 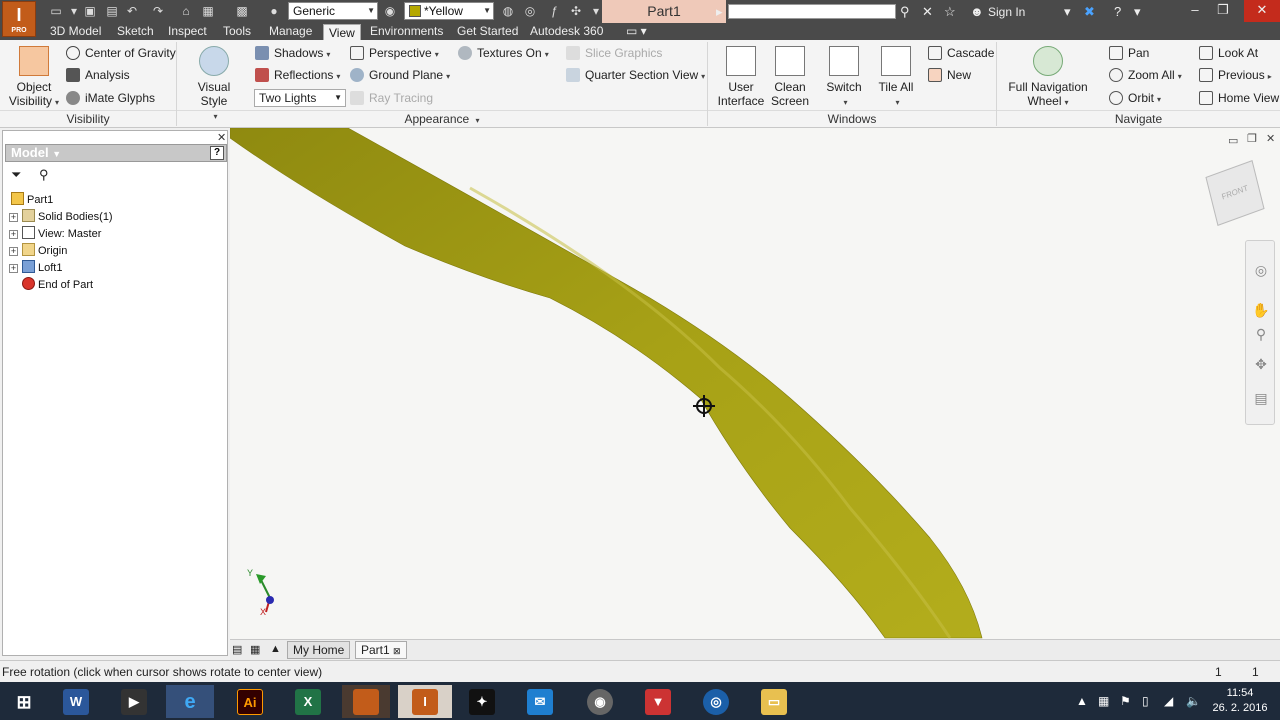 What do you see at coordinates (950, 11) in the screenshot?
I see `star-icon: ☆` at bounding box center [950, 11].